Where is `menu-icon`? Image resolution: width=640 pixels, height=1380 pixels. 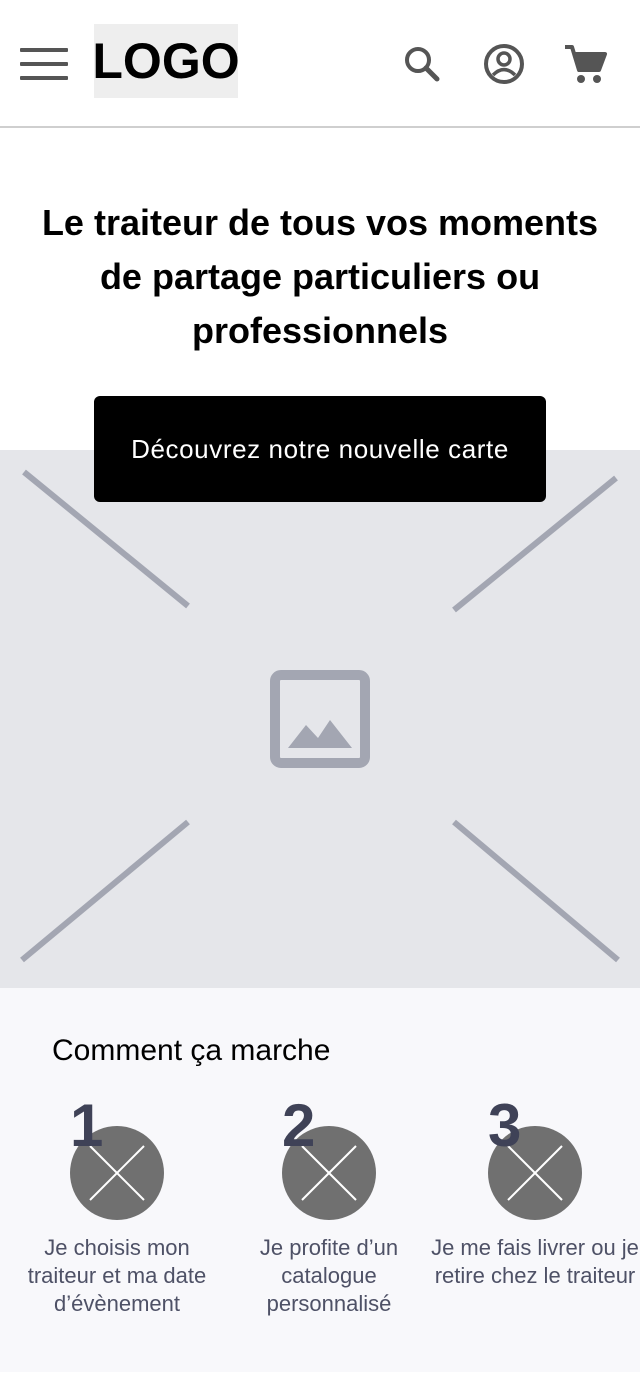 menu-icon is located at coordinates (44, 64).